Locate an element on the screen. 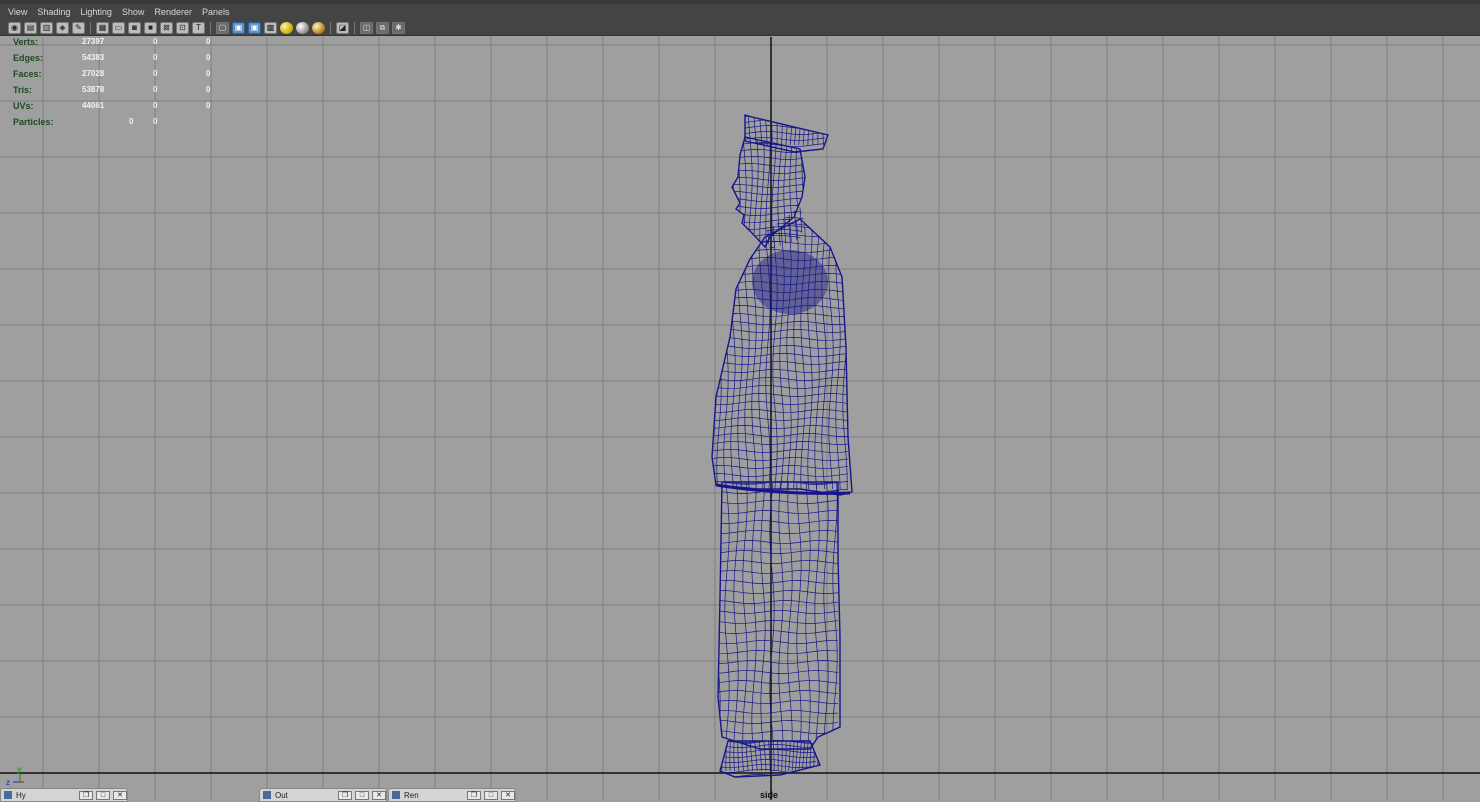  menu-panels: Panels is located at coordinates (216, 12).